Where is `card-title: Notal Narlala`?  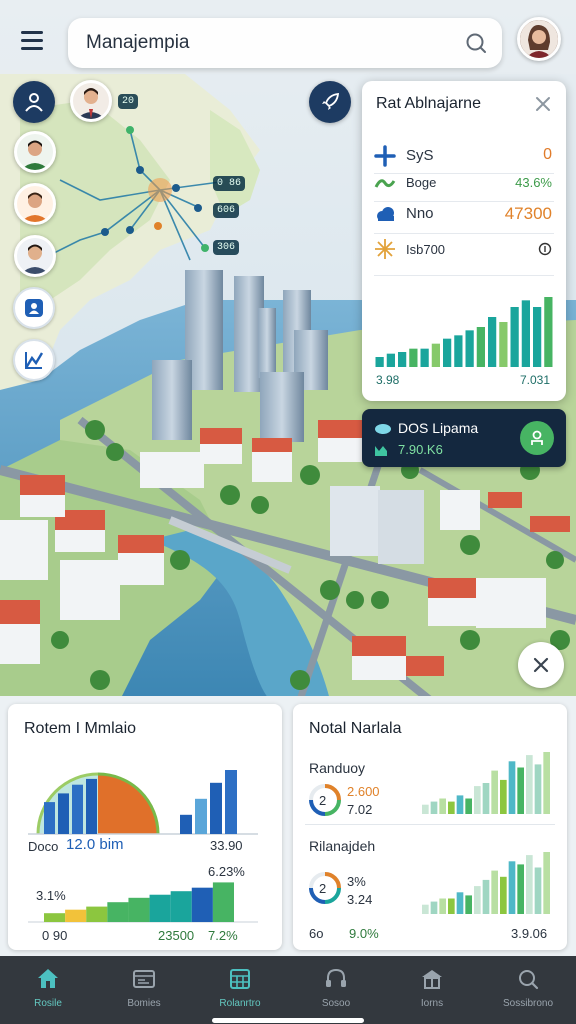
card-title: Notal Narlala is located at coordinates (355, 728).